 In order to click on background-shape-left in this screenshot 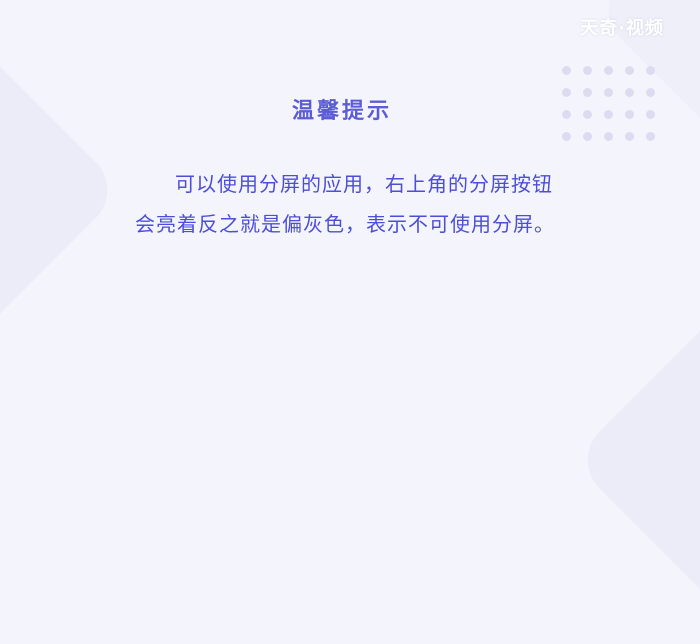, I will do `click(62, 190)`.